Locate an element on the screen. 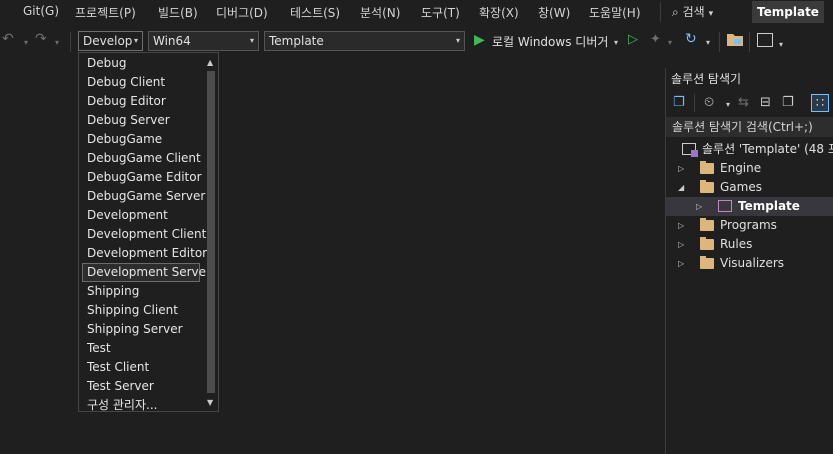  collapse-all-icon: ⊟ is located at coordinates (765, 102).